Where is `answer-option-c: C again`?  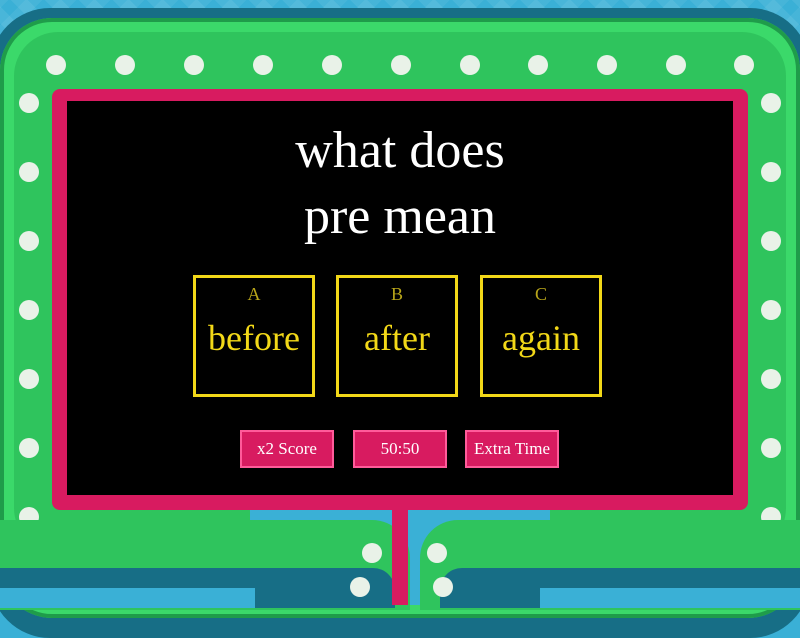 answer-option-c: C again is located at coordinates (541, 336).